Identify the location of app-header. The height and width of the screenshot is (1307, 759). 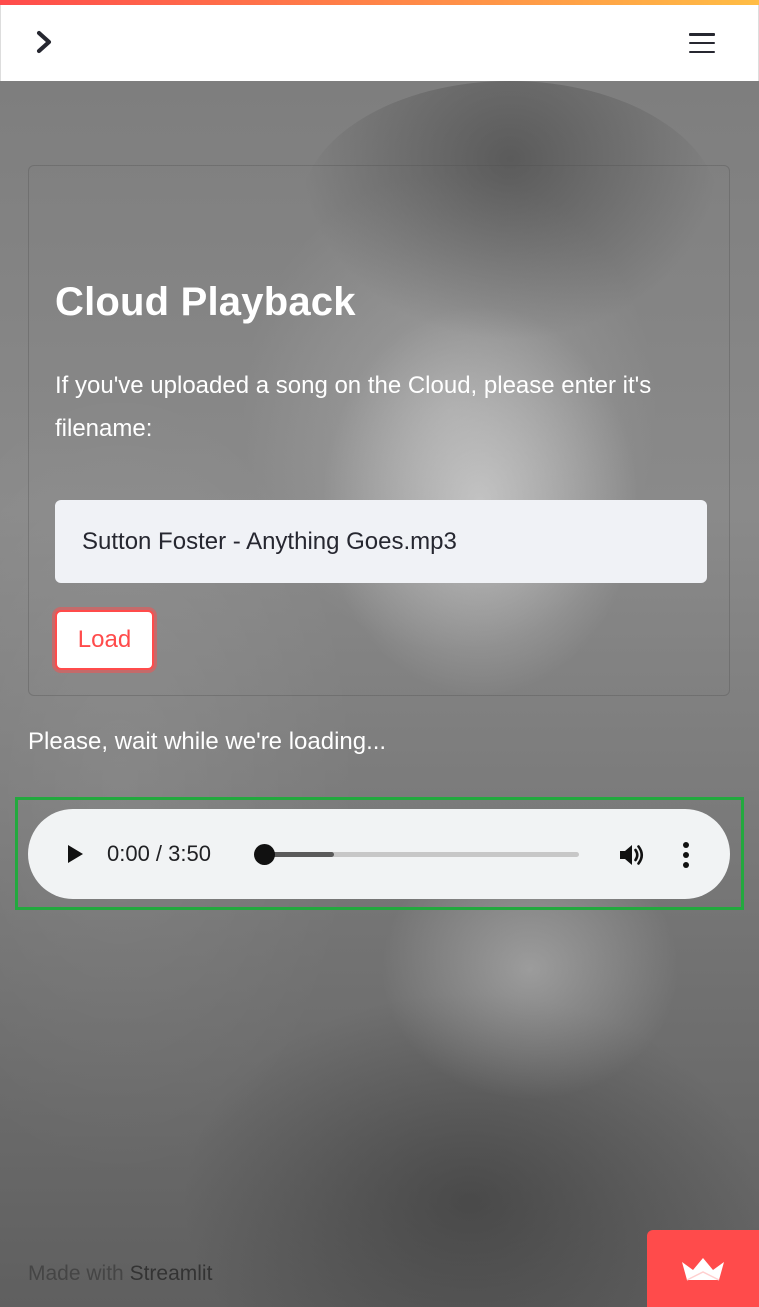
(379, 43).